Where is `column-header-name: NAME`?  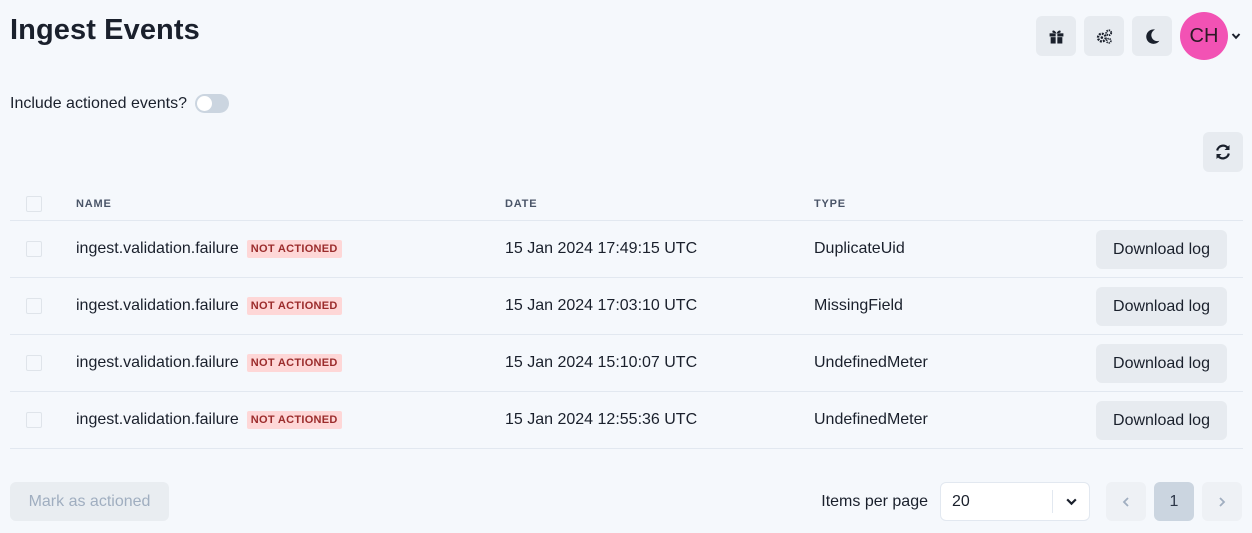
column-header-name: NAME is located at coordinates (290, 204).